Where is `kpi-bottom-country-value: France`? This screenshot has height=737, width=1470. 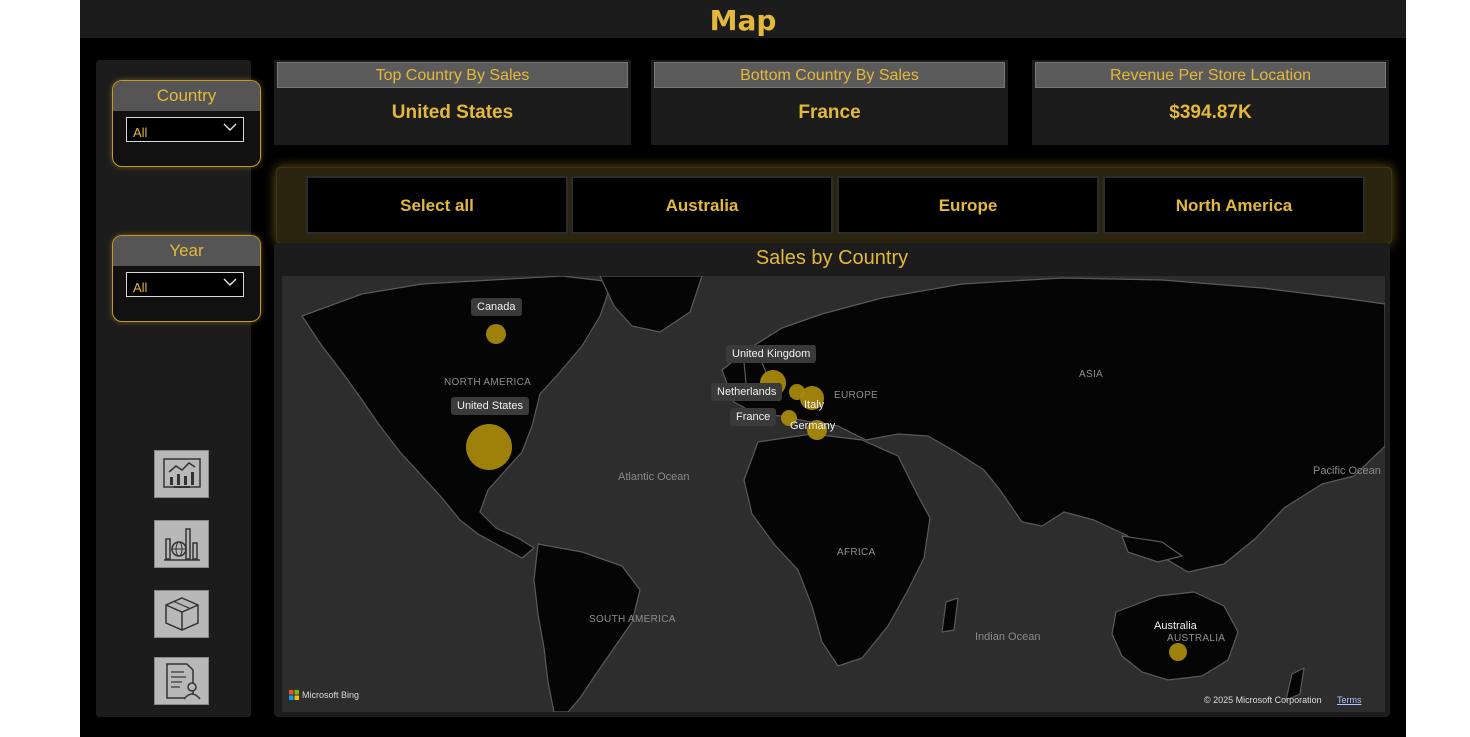 kpi-bottom-country-value: France is located at coordinates (829, 112).